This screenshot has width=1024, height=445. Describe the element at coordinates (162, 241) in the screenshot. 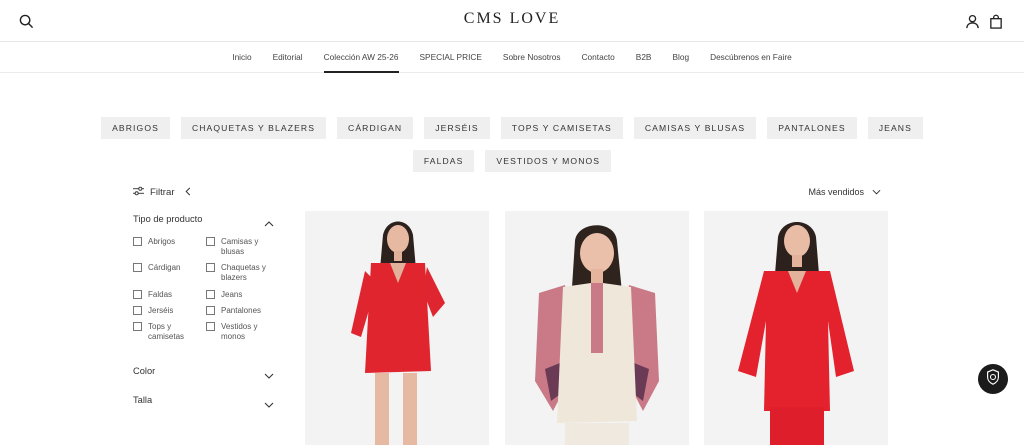

I see `checkbox-label: Abrigos` at that location.